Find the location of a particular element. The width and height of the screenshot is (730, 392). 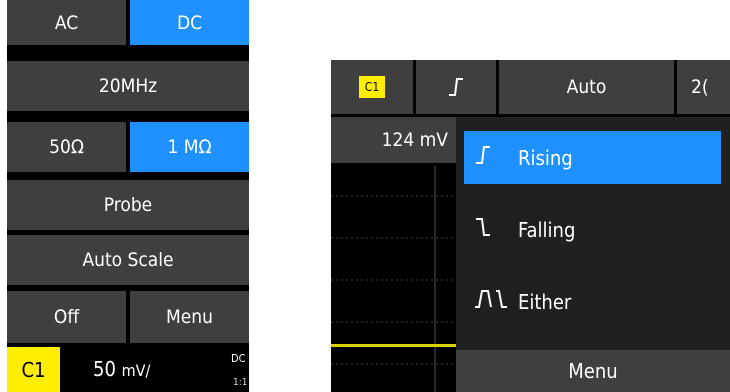

trigger-extra-cell: 2( is located at coordinates (703, 87).